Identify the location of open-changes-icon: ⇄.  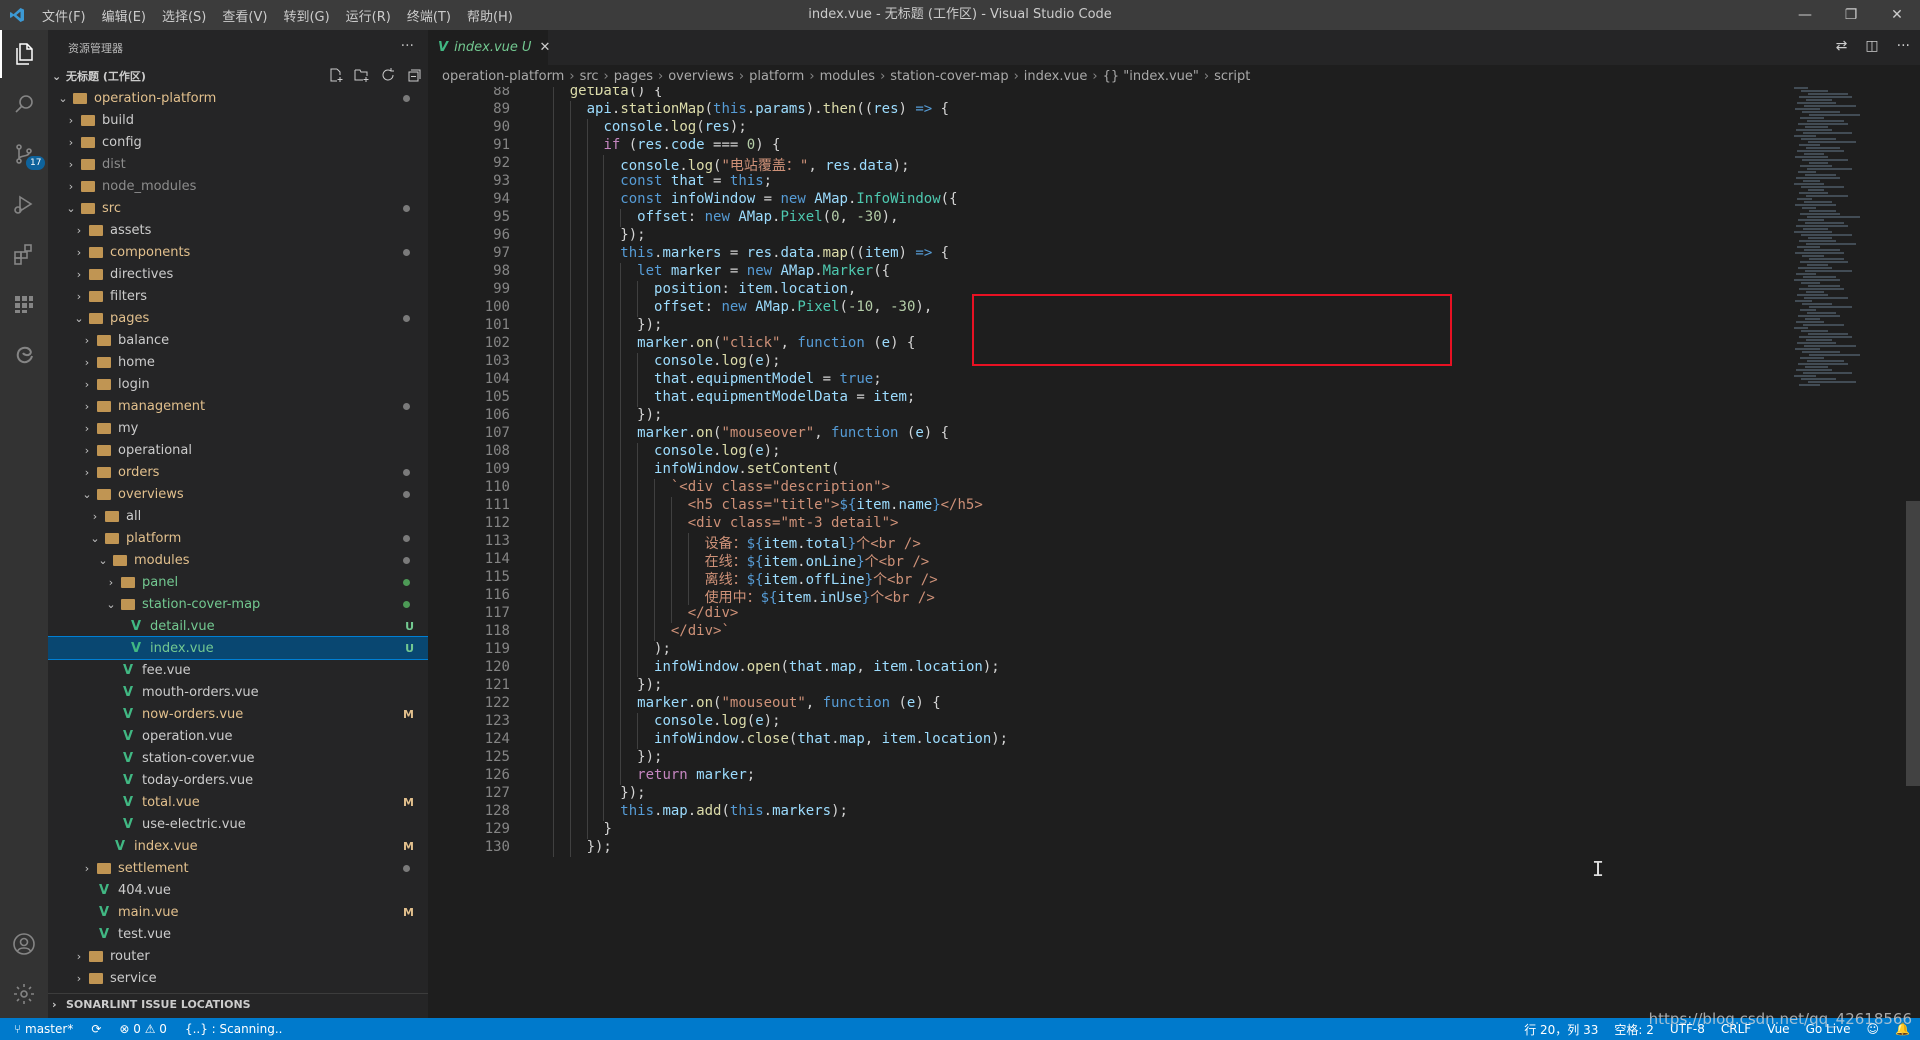
(1842, 46).